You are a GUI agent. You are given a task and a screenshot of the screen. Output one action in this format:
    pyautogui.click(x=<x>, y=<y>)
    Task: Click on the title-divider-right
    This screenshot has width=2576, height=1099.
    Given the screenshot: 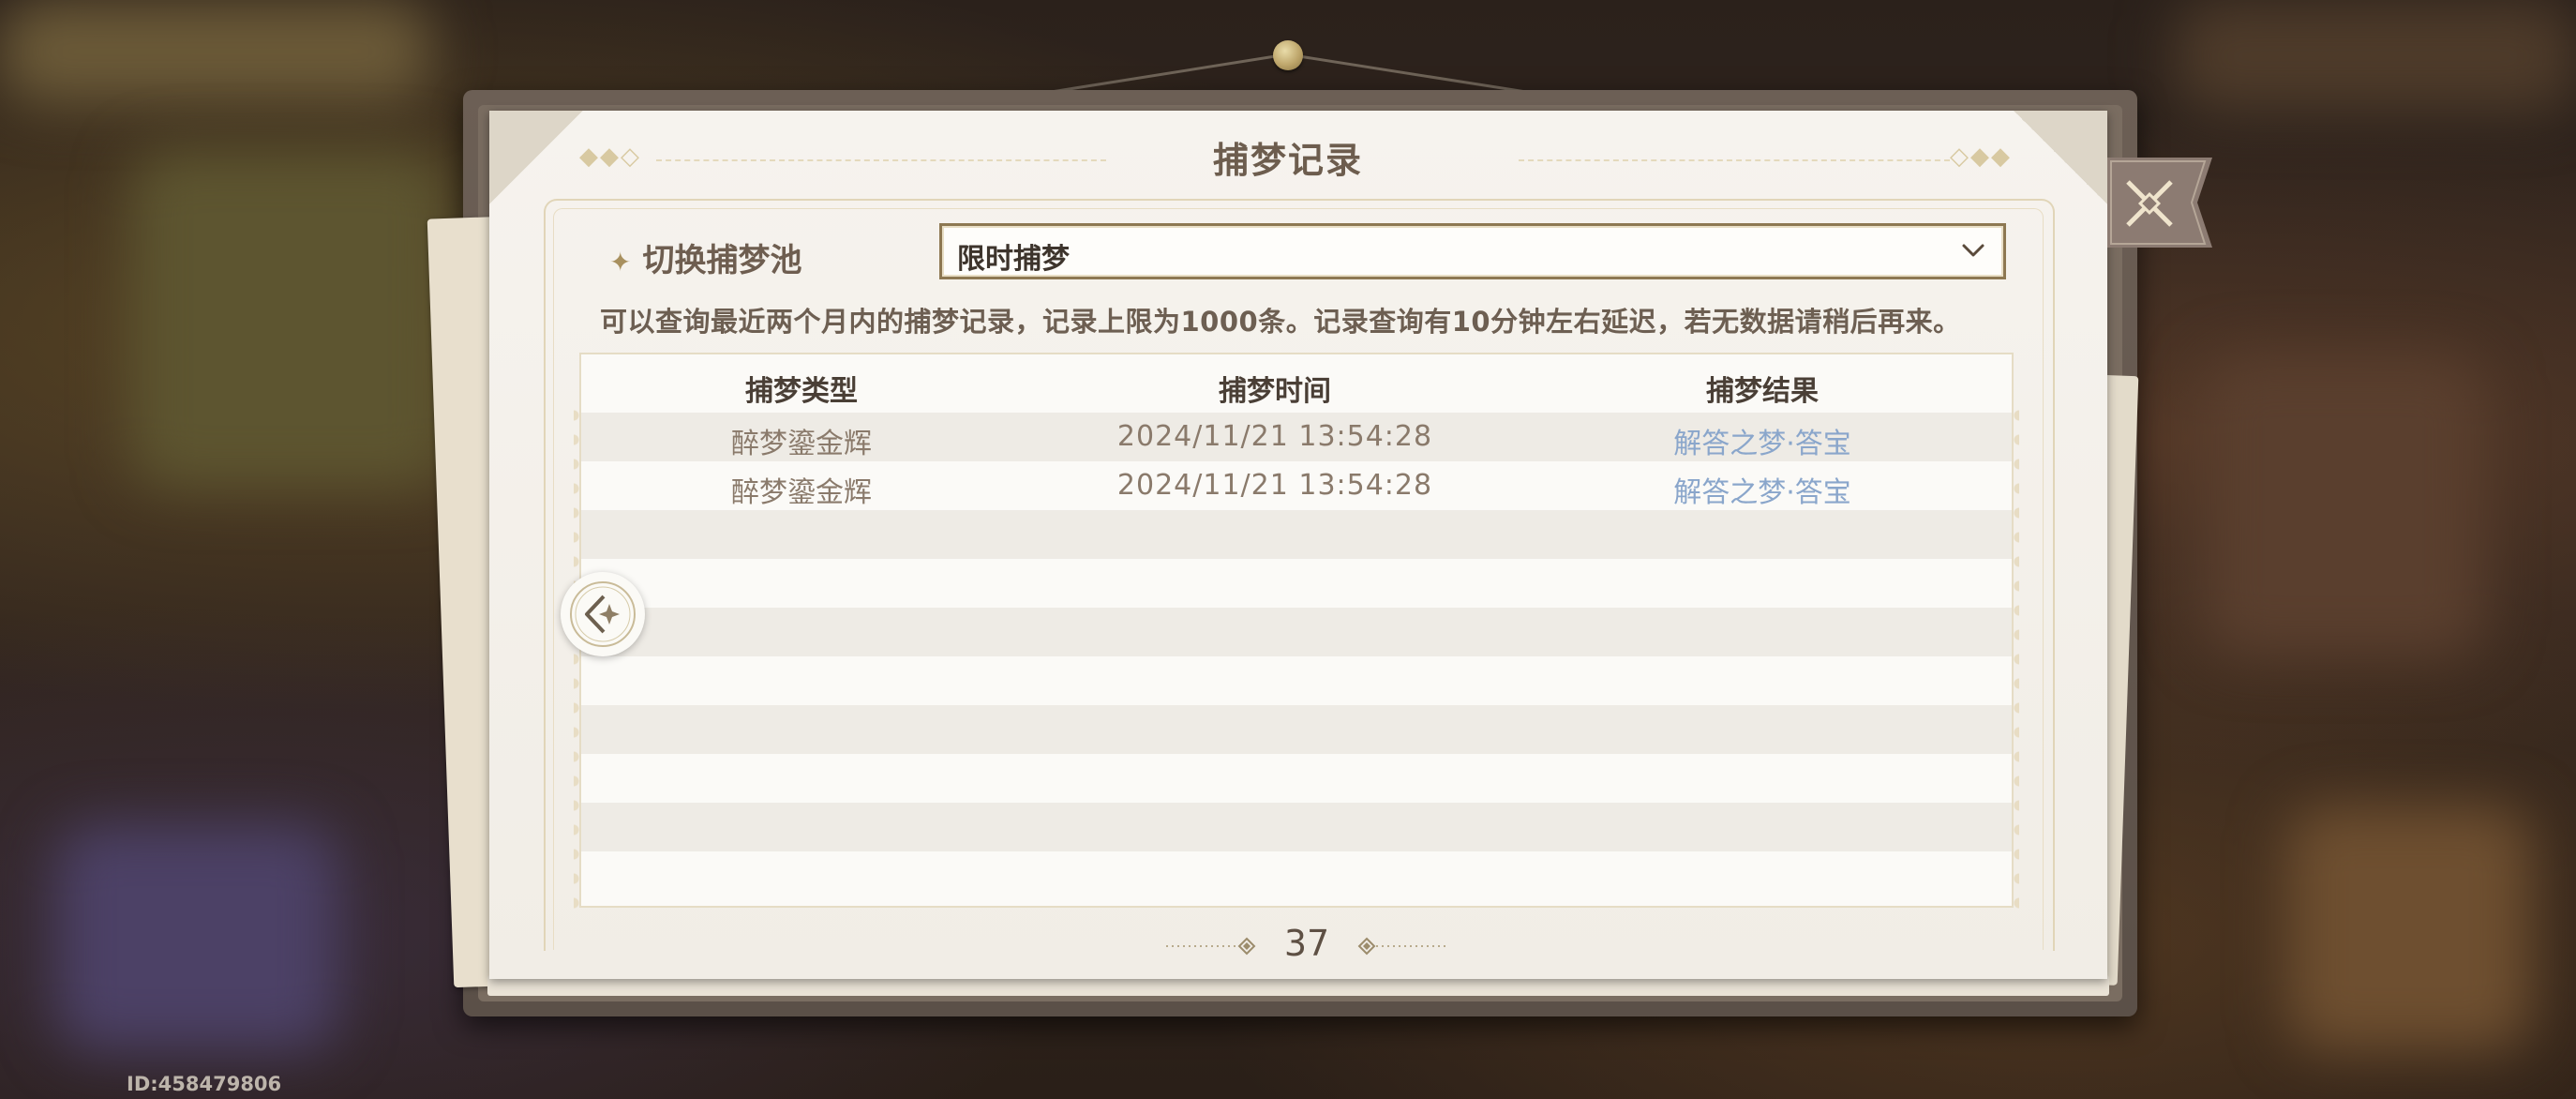 What is the action you would take?
    pyautogui.click(x=1735, y=160)
    